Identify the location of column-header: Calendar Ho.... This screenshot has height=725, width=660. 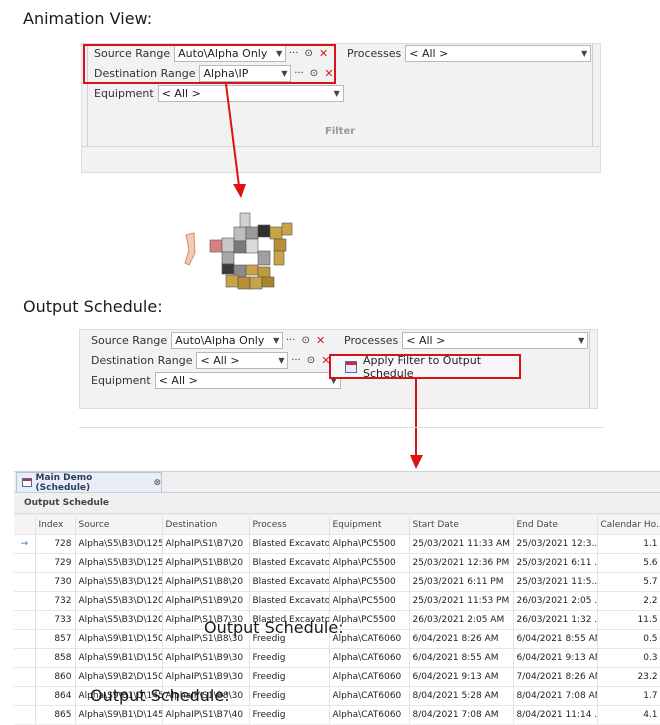
(628, 525).